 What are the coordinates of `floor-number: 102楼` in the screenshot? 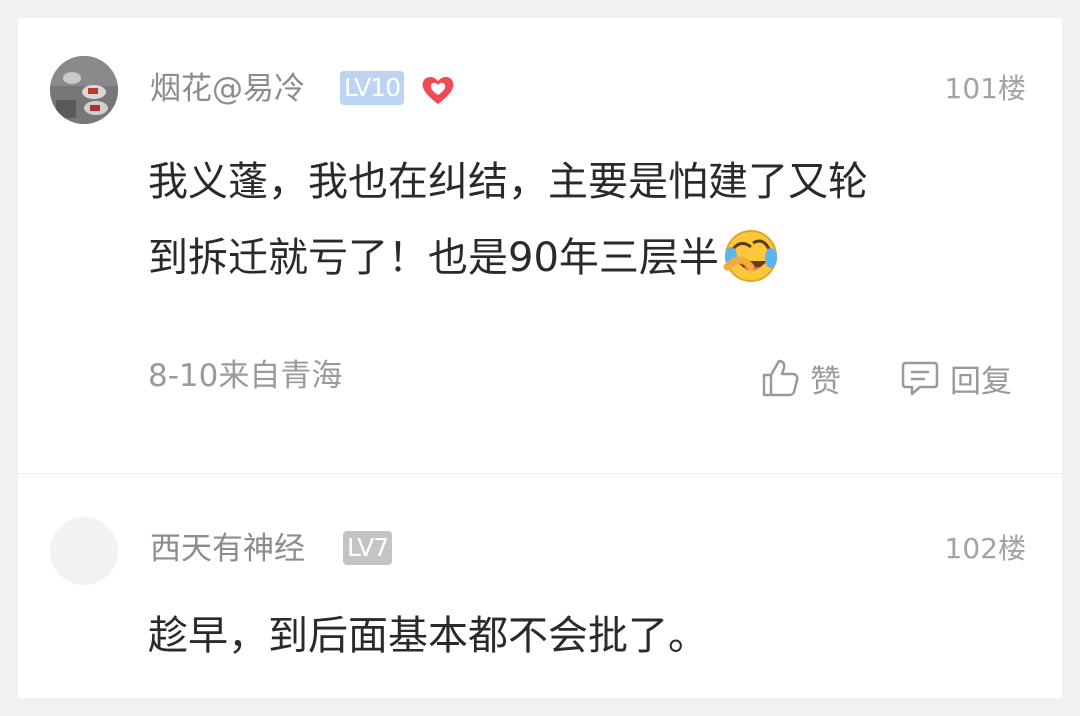 It's located at (985, 548).